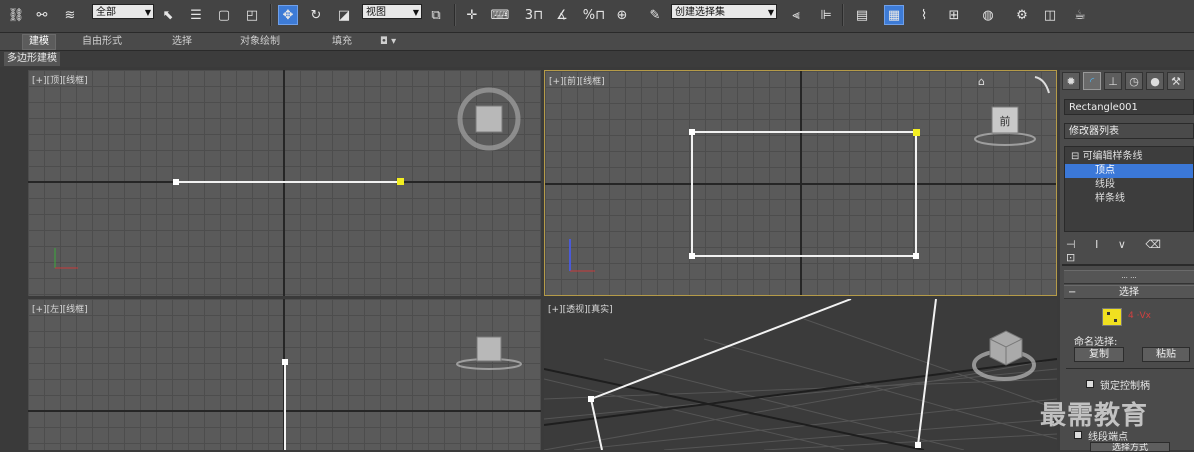  I want to click on viewcube-face-label: 前, so click(1005, 121).